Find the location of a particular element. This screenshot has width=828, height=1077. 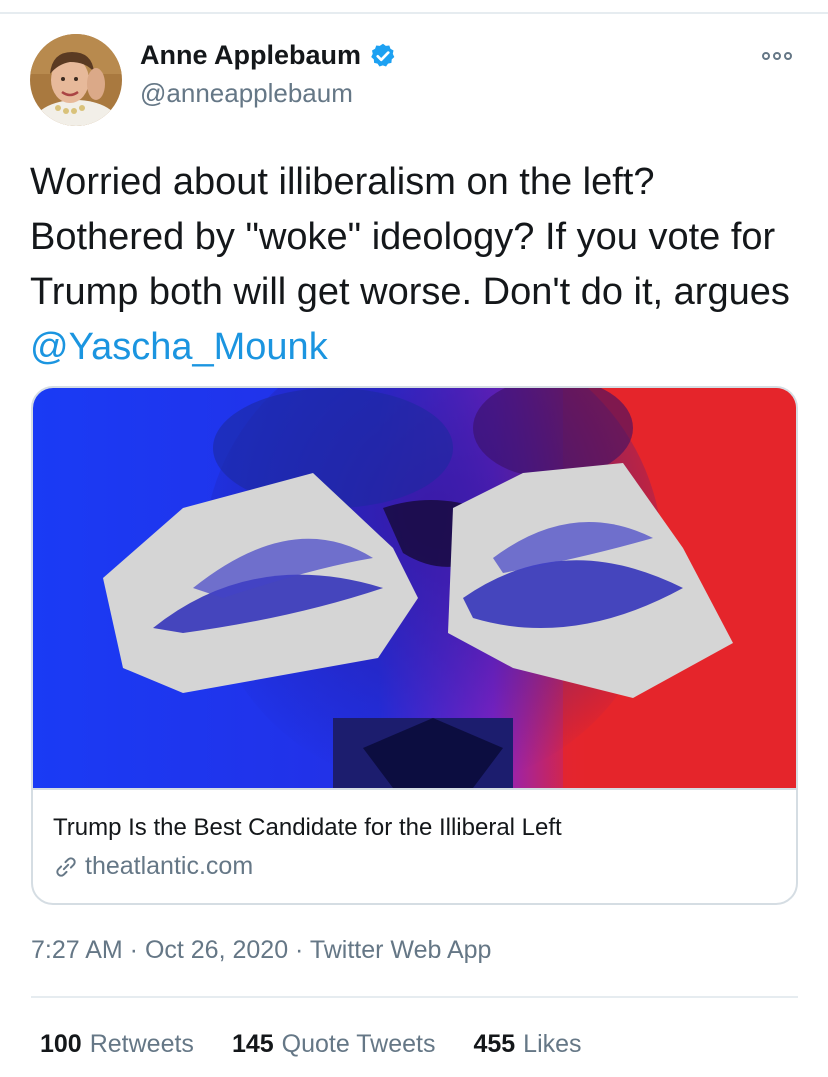

likes-stat: 455 Likes is located at coordinates (527, 1044).